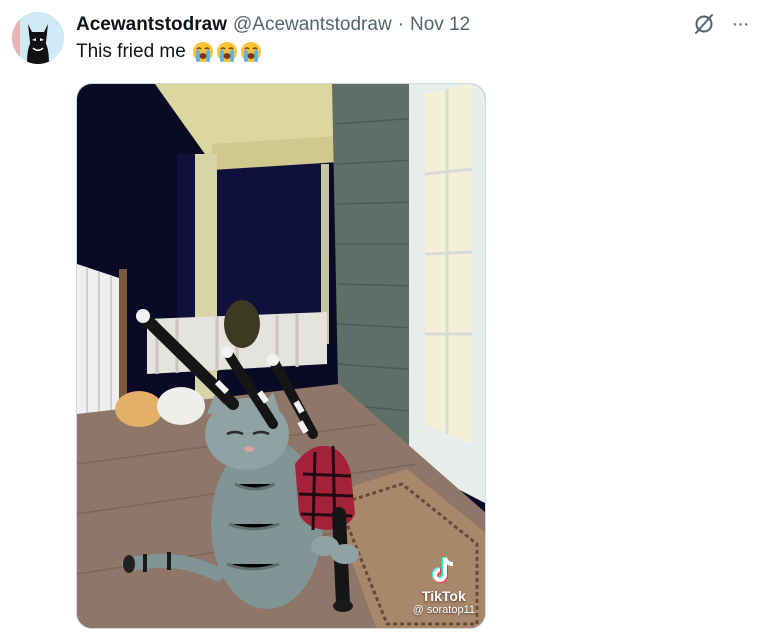 This screenshot has width=768, height=641. I want to click on post-text: This fried me, so click(169, 52).